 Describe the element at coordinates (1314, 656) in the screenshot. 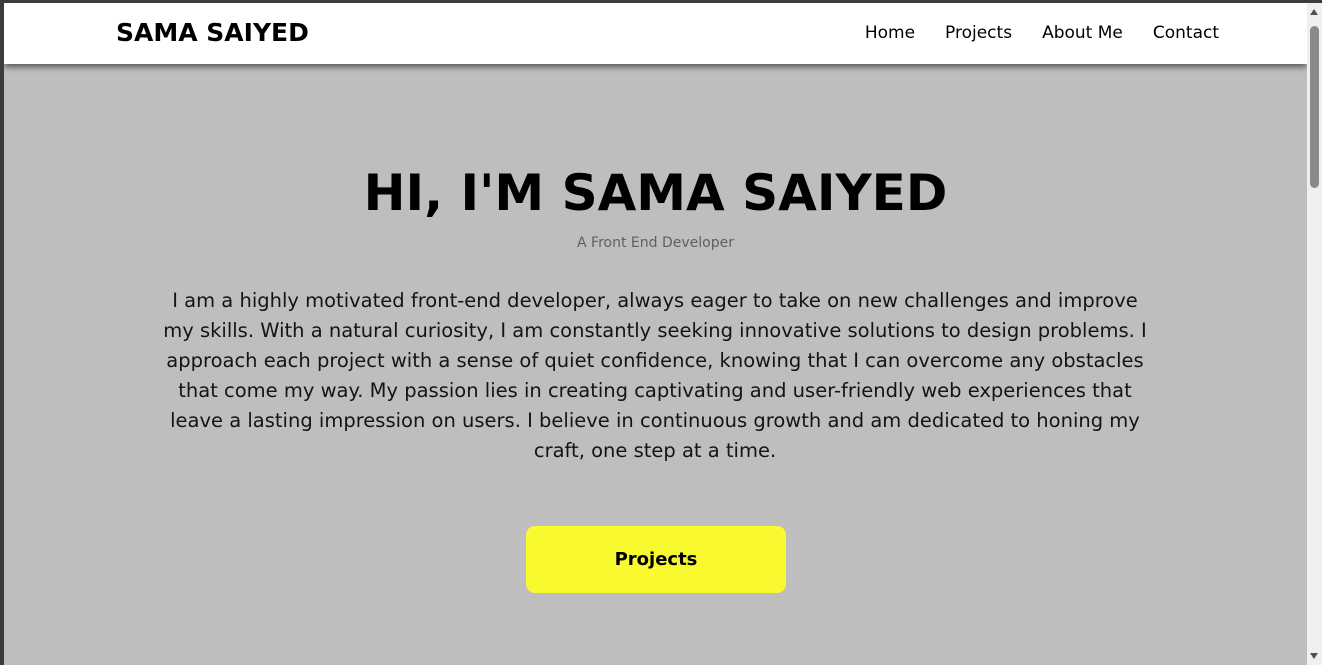

I see `scroll-down-arrow-icon` at that location.